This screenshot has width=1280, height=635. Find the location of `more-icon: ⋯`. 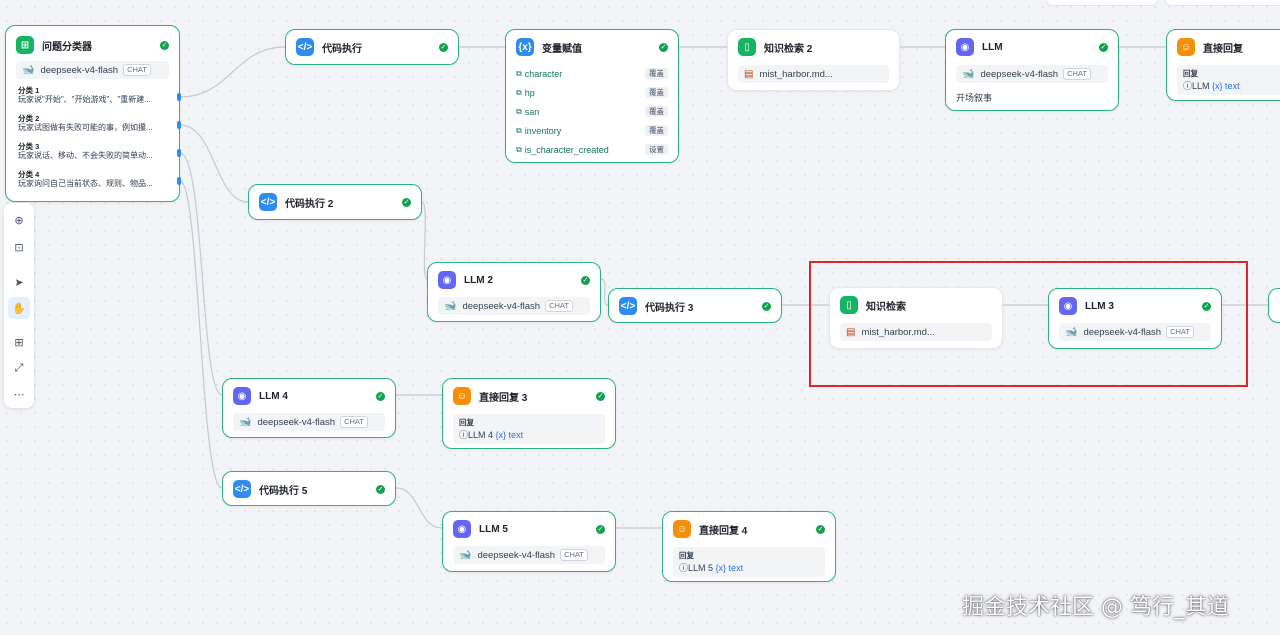

more-icon: ⋯ is located at coordinates (19, 394).